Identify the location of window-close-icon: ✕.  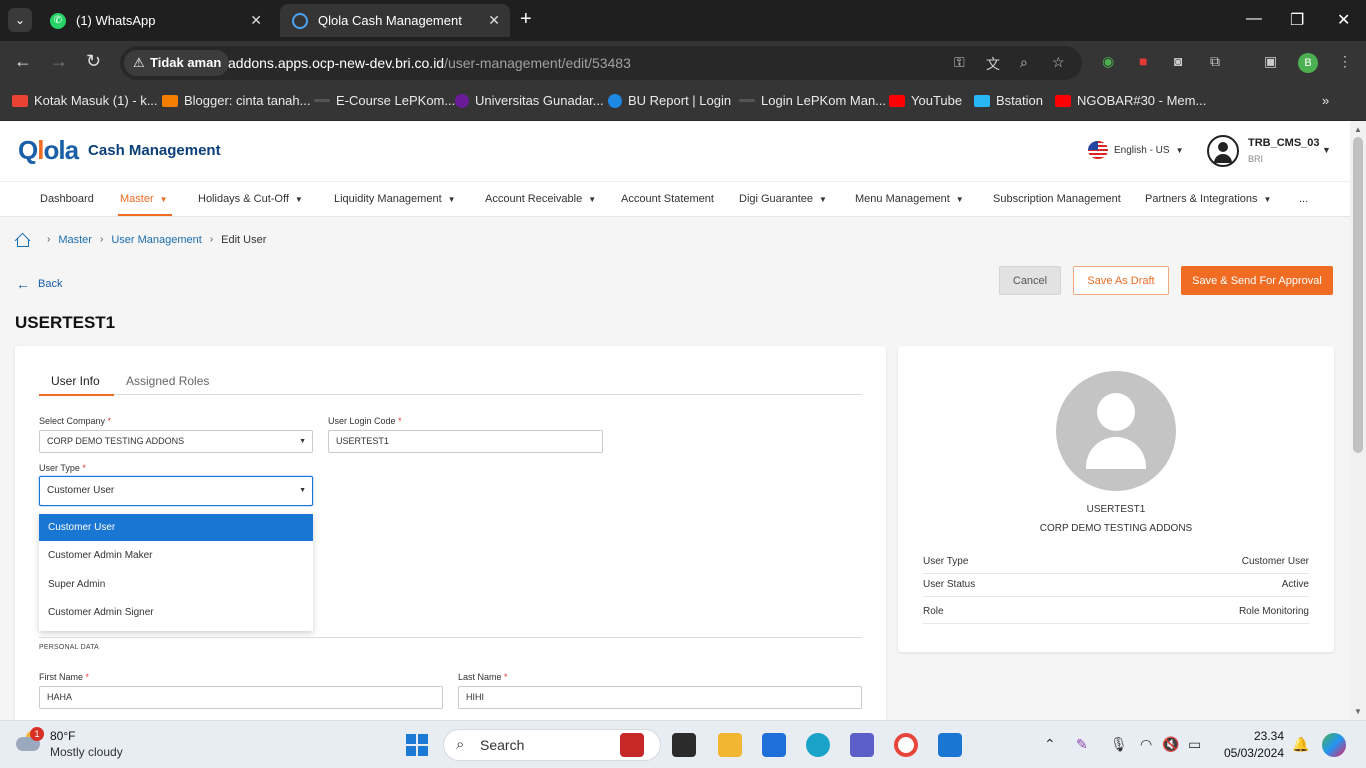
(1343, 20).